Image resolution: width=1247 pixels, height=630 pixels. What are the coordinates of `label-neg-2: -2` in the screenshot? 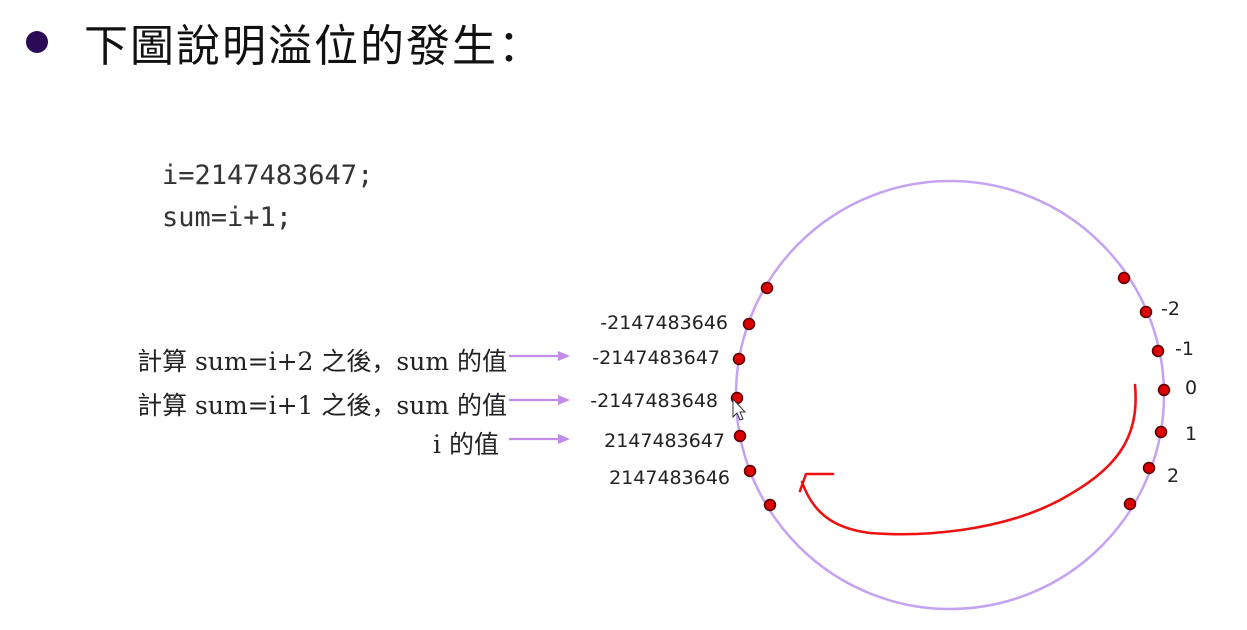 It's located at (1170, 309).